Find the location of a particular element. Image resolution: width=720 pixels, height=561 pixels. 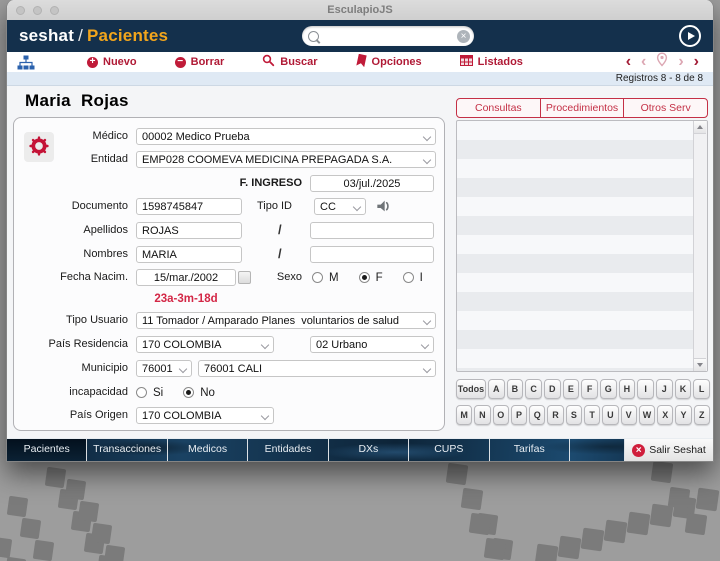

nuevo-button: + Nuevo is located at coordinates (112, 62).